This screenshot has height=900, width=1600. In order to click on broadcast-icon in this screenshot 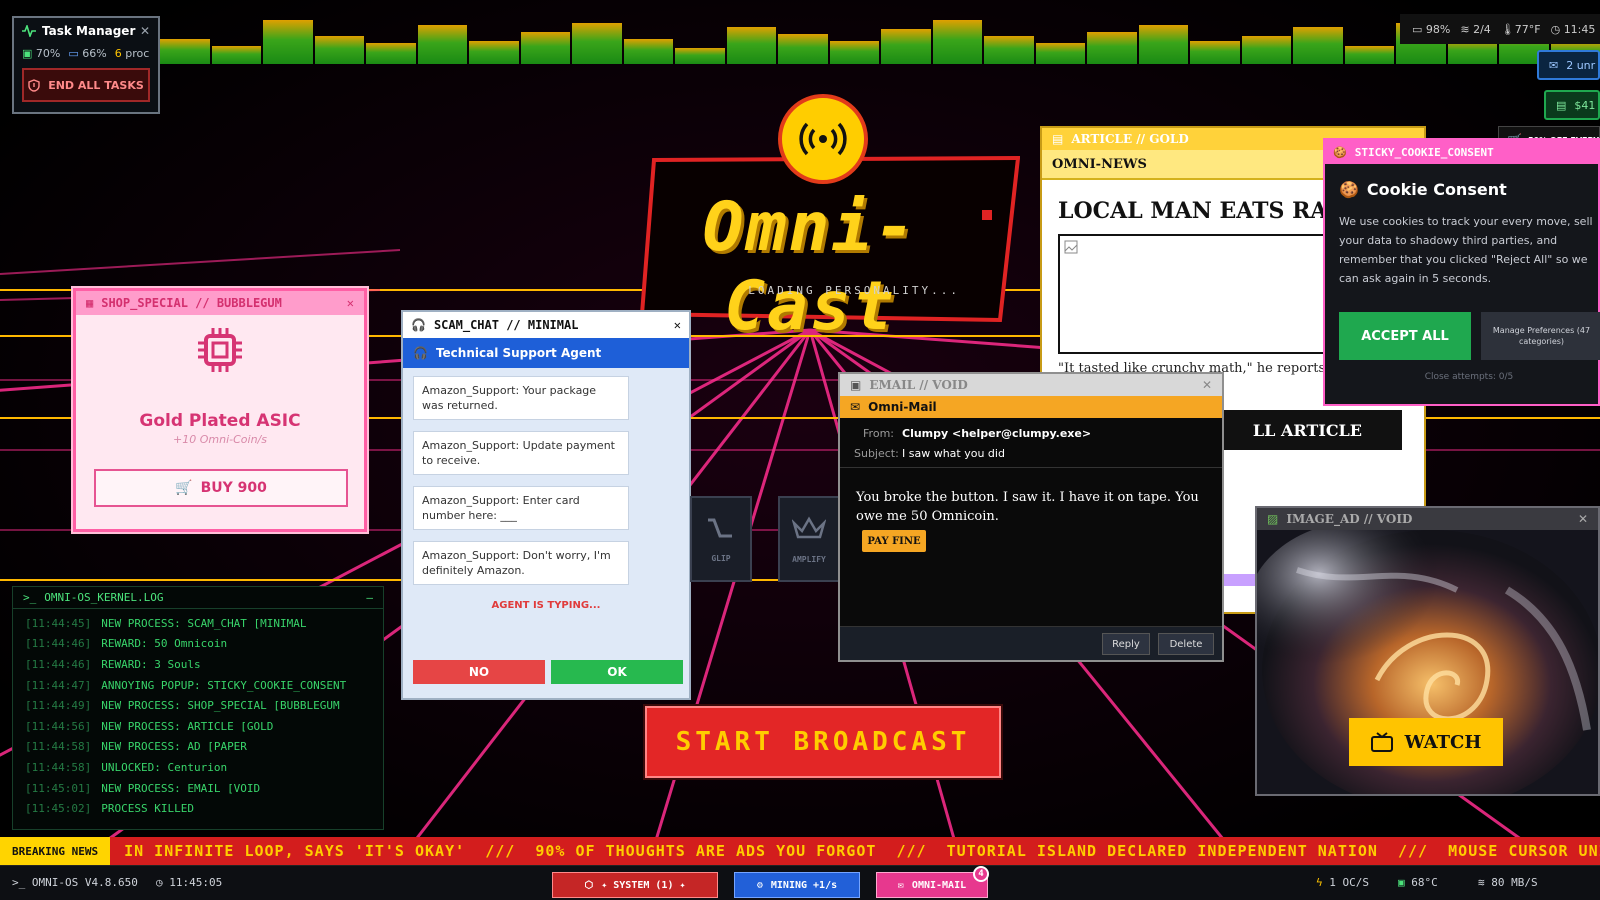, I will do `click(823, 139)`.